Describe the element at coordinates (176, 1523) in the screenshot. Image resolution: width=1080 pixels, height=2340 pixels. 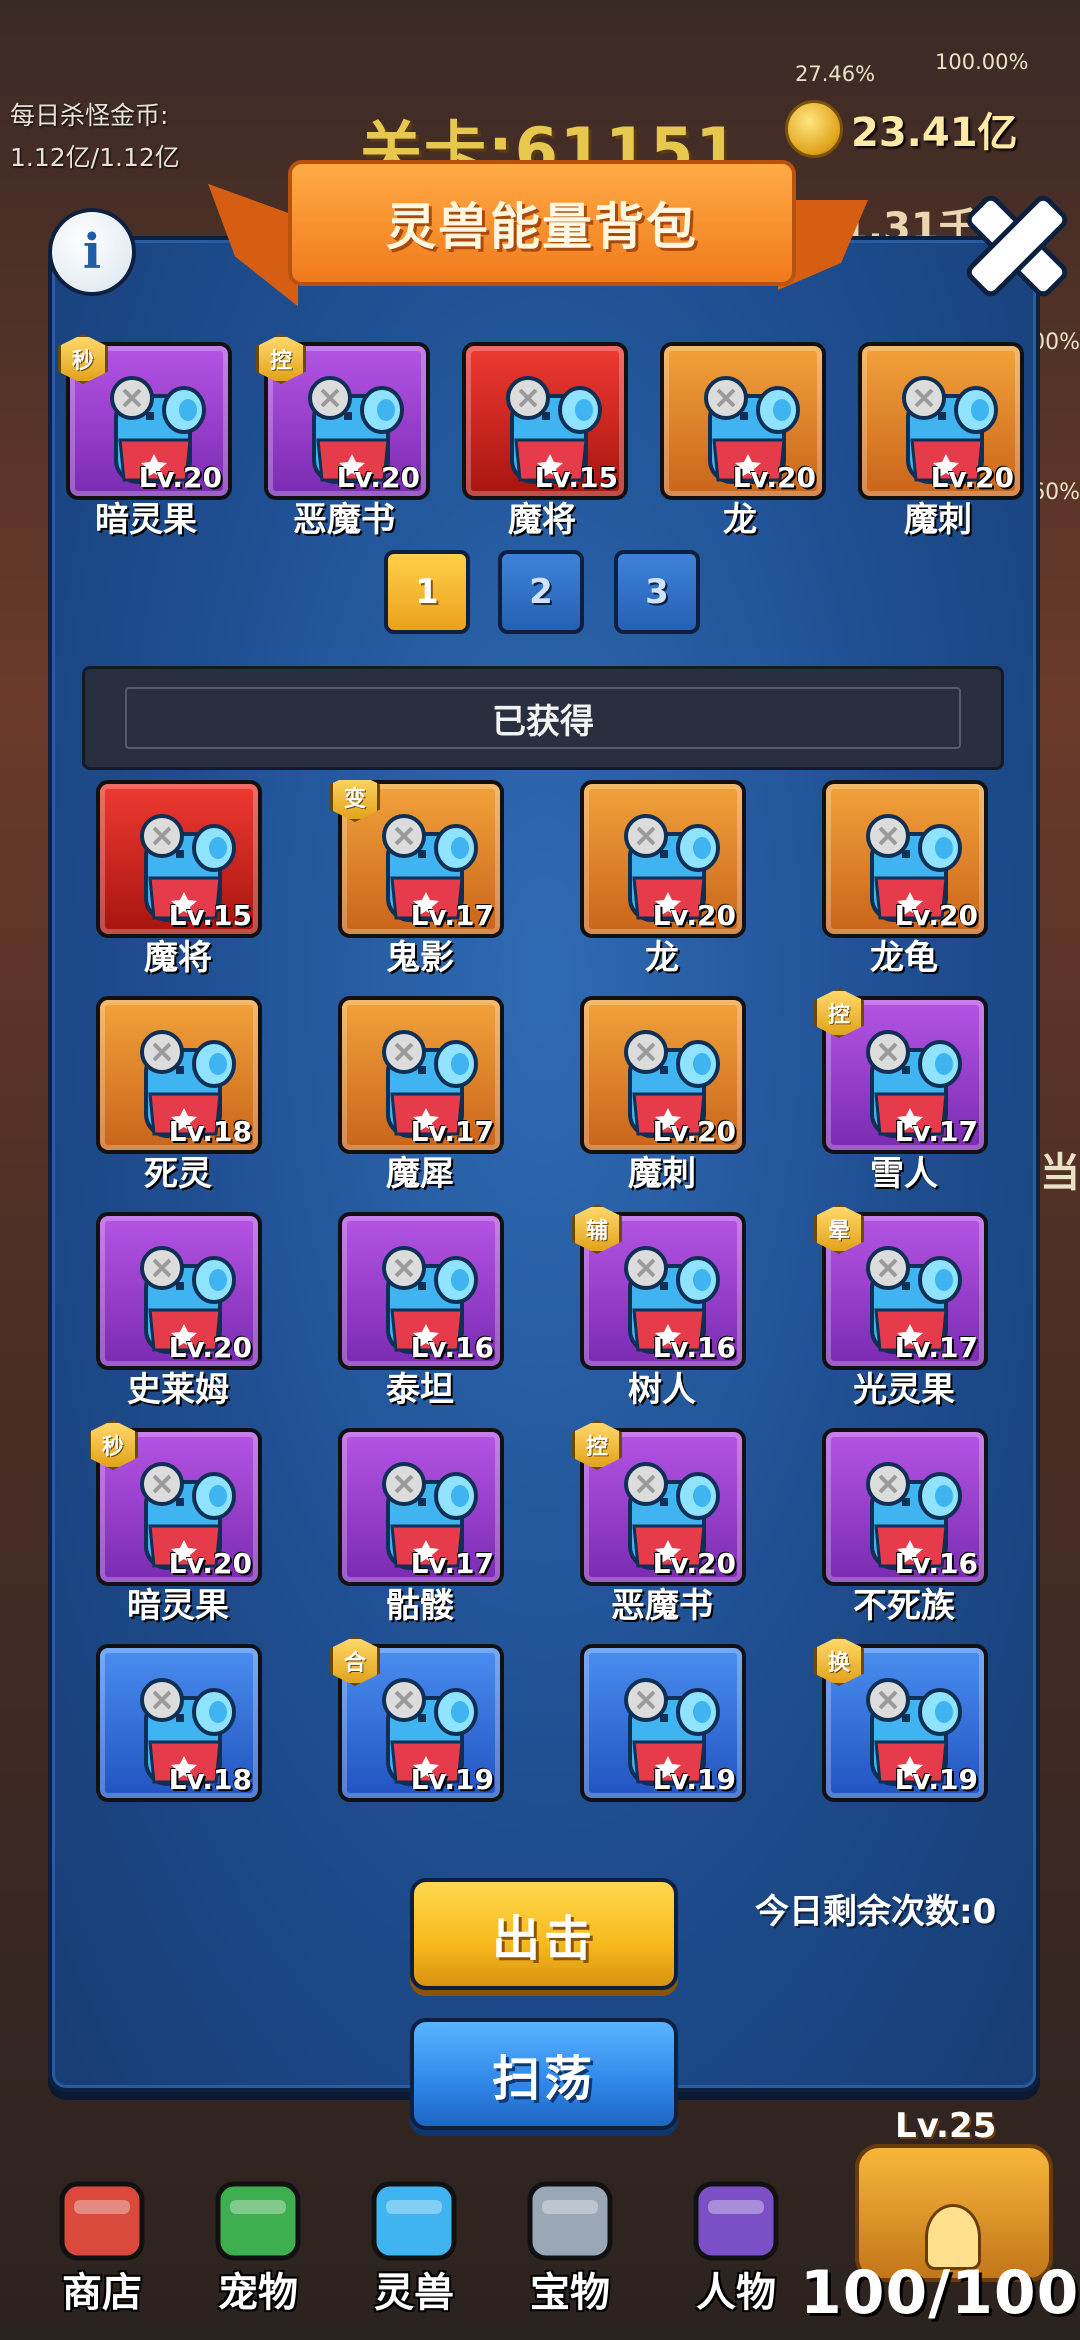
I see `obtained-pet-item: Lv.20 秒暗灵果` at that location.